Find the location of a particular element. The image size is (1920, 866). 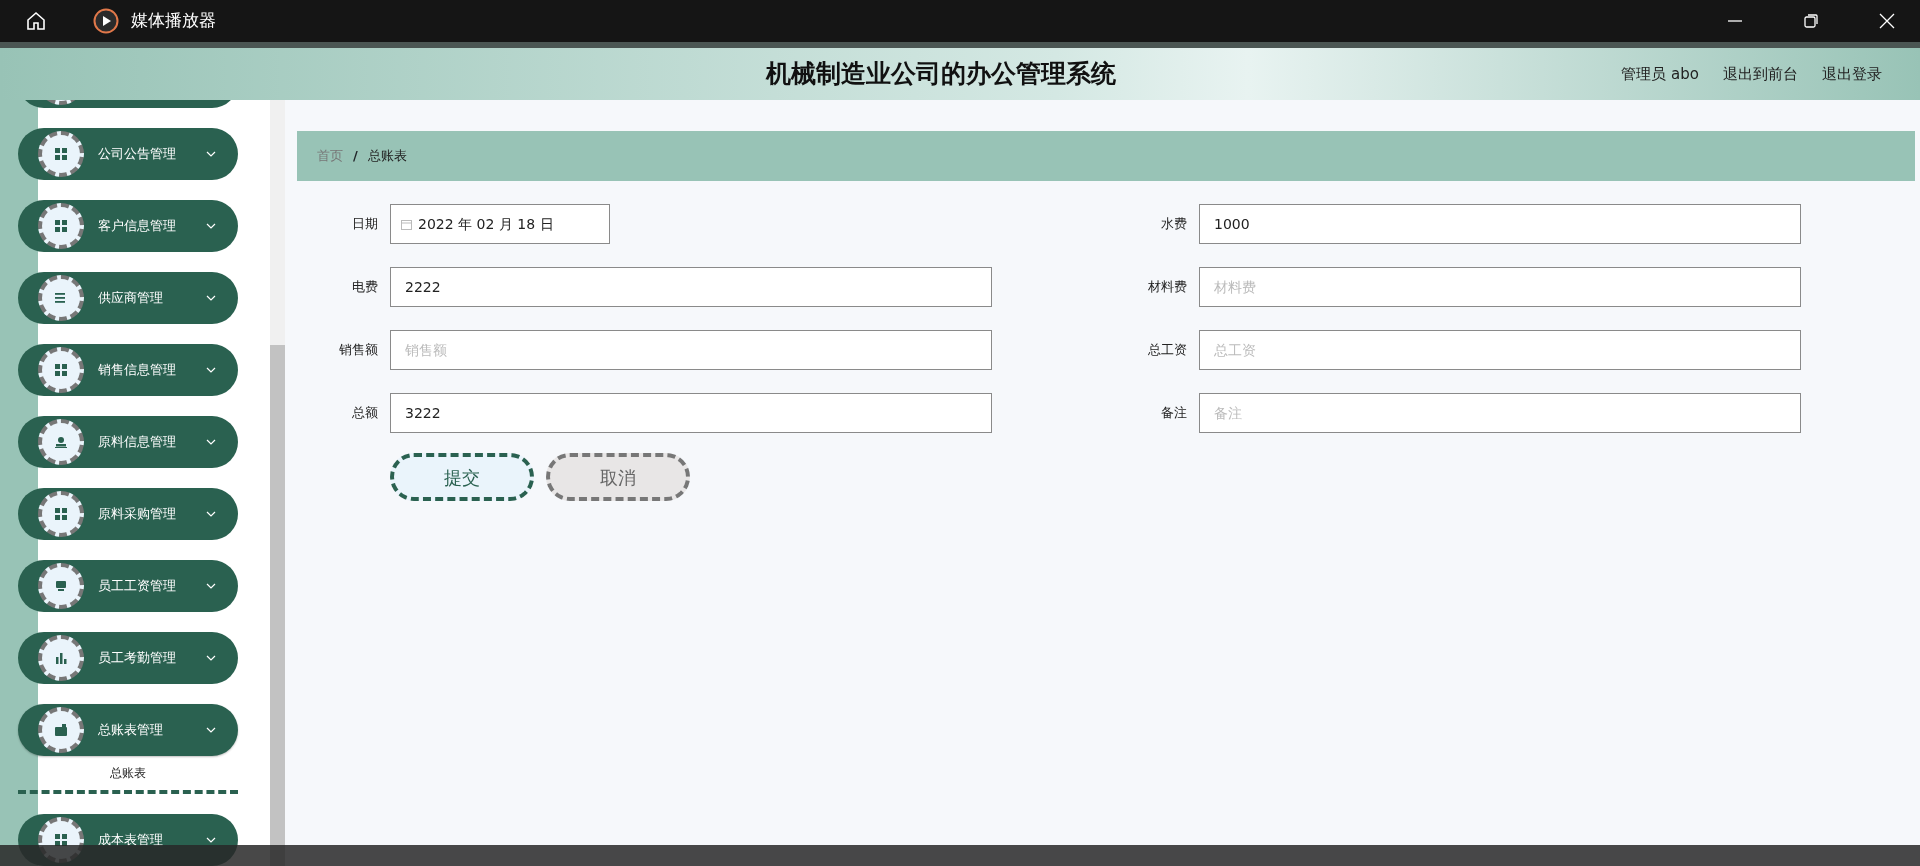

sidebar-menu-item: 供应商管理 is located at coordinates (128, 298).